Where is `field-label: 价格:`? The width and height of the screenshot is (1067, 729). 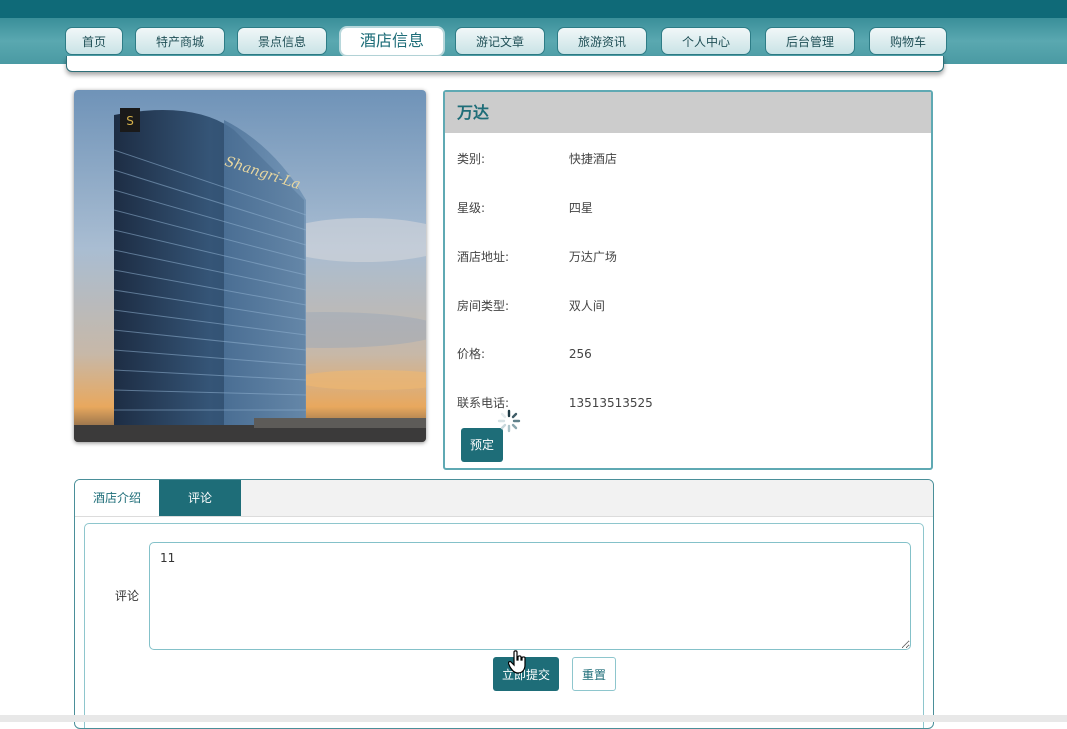
field-label: 价格: is located at coordinates (471, 354).